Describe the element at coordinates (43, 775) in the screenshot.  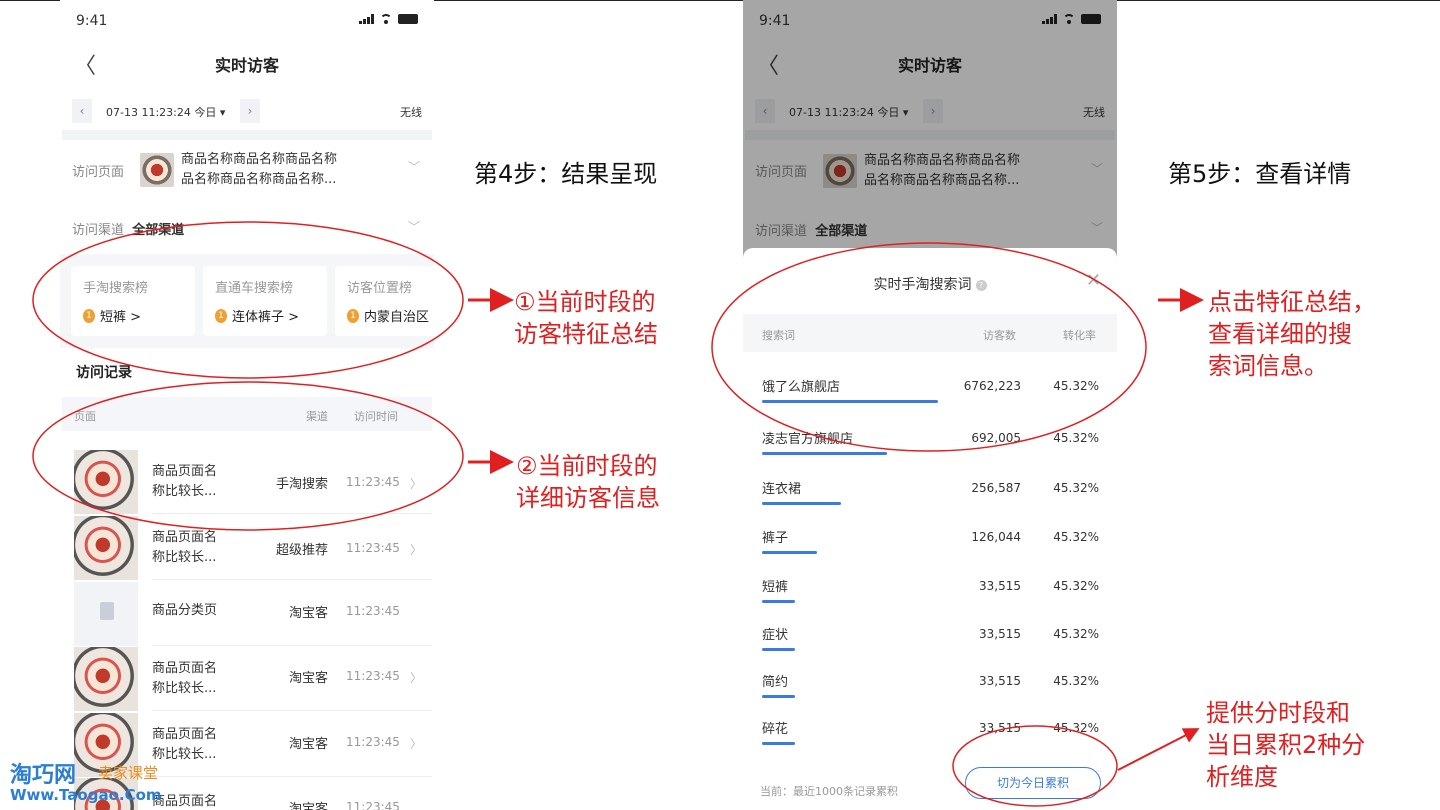
I see `watermark-logo: 淘巧网` at that location.